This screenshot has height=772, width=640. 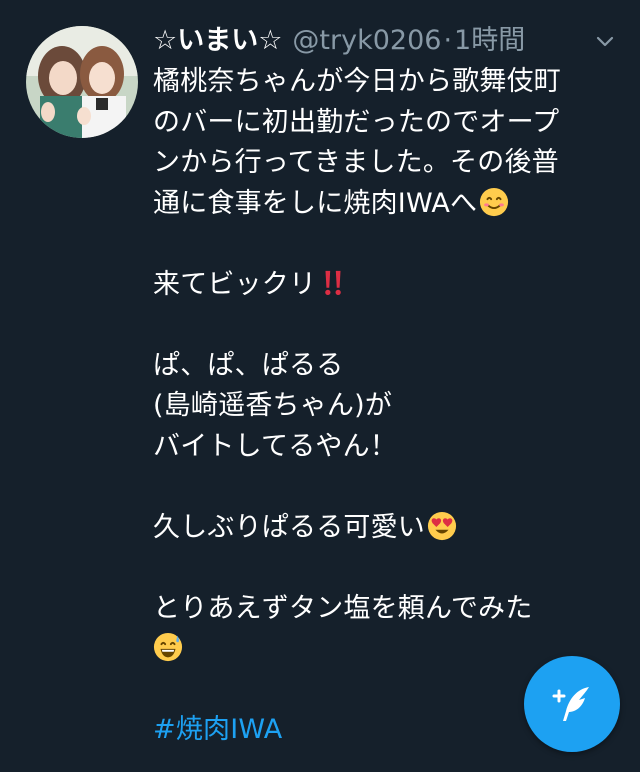 I want to click on display-name: ☆いまい☆, so click(x=217, y=41).